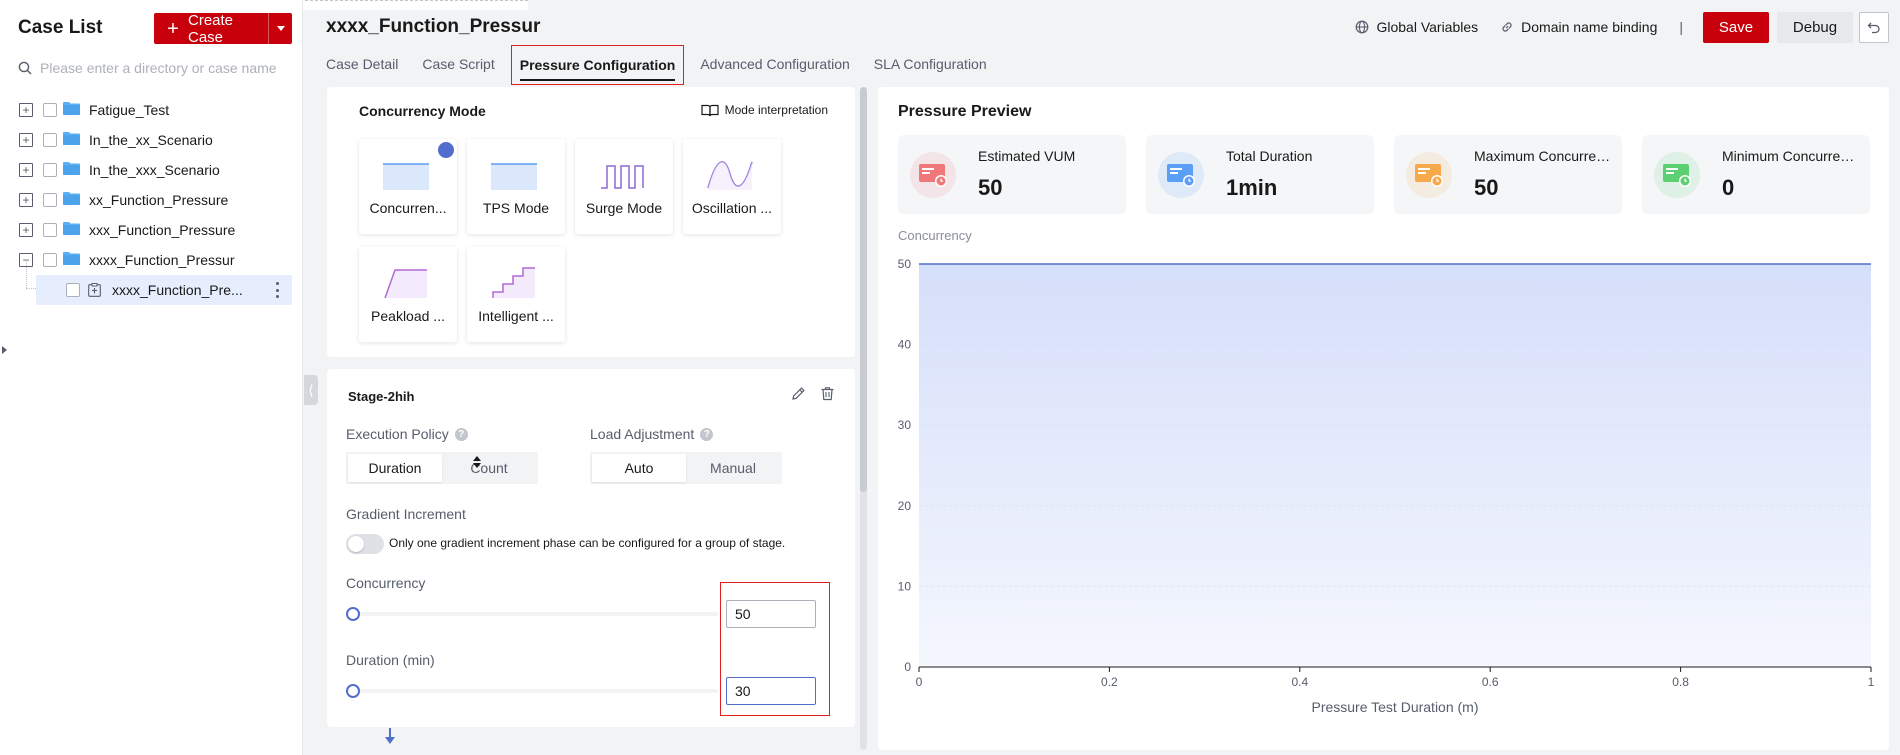  I want to click on tree-item-label: Fatigue_Test, so click(129, 110).